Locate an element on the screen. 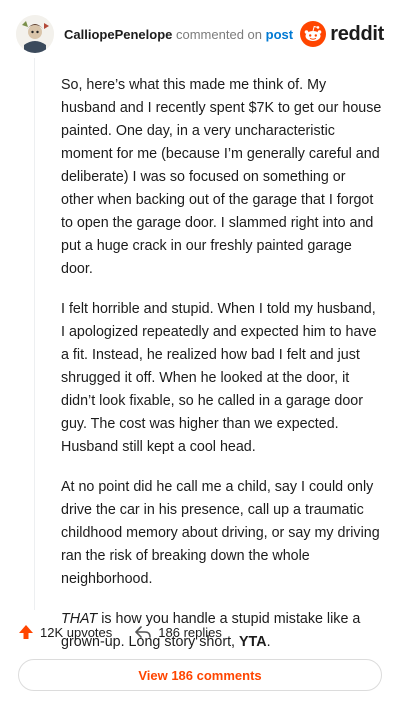 The height and width of the screenshot is (708, 400). avatar is located at coordinates (35, 34).